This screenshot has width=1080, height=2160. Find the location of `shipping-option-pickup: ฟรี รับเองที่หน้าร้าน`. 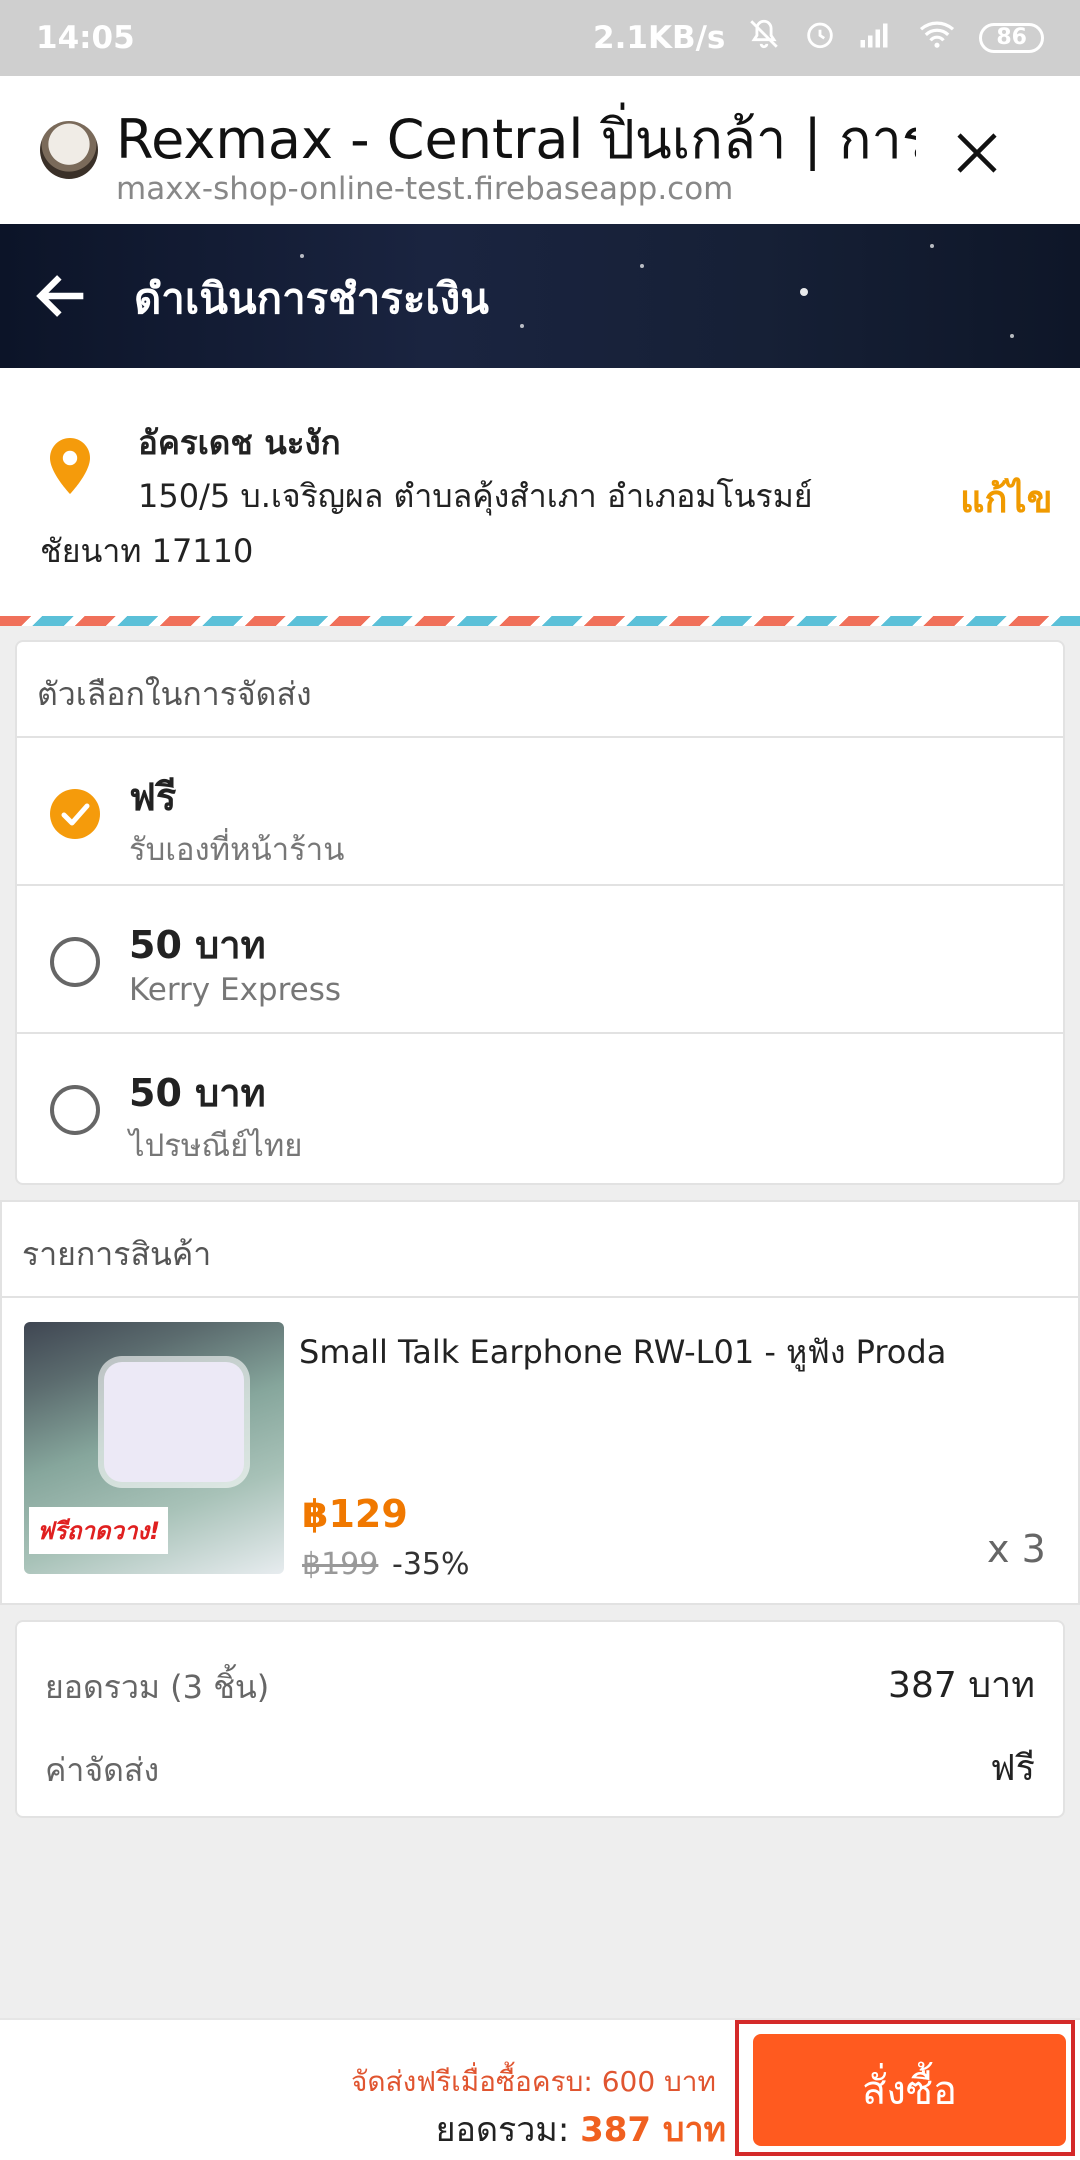

shipping-option-pickup: ฟรี รับเองที่หน้าร้าน is located at coordinates (540, 812).